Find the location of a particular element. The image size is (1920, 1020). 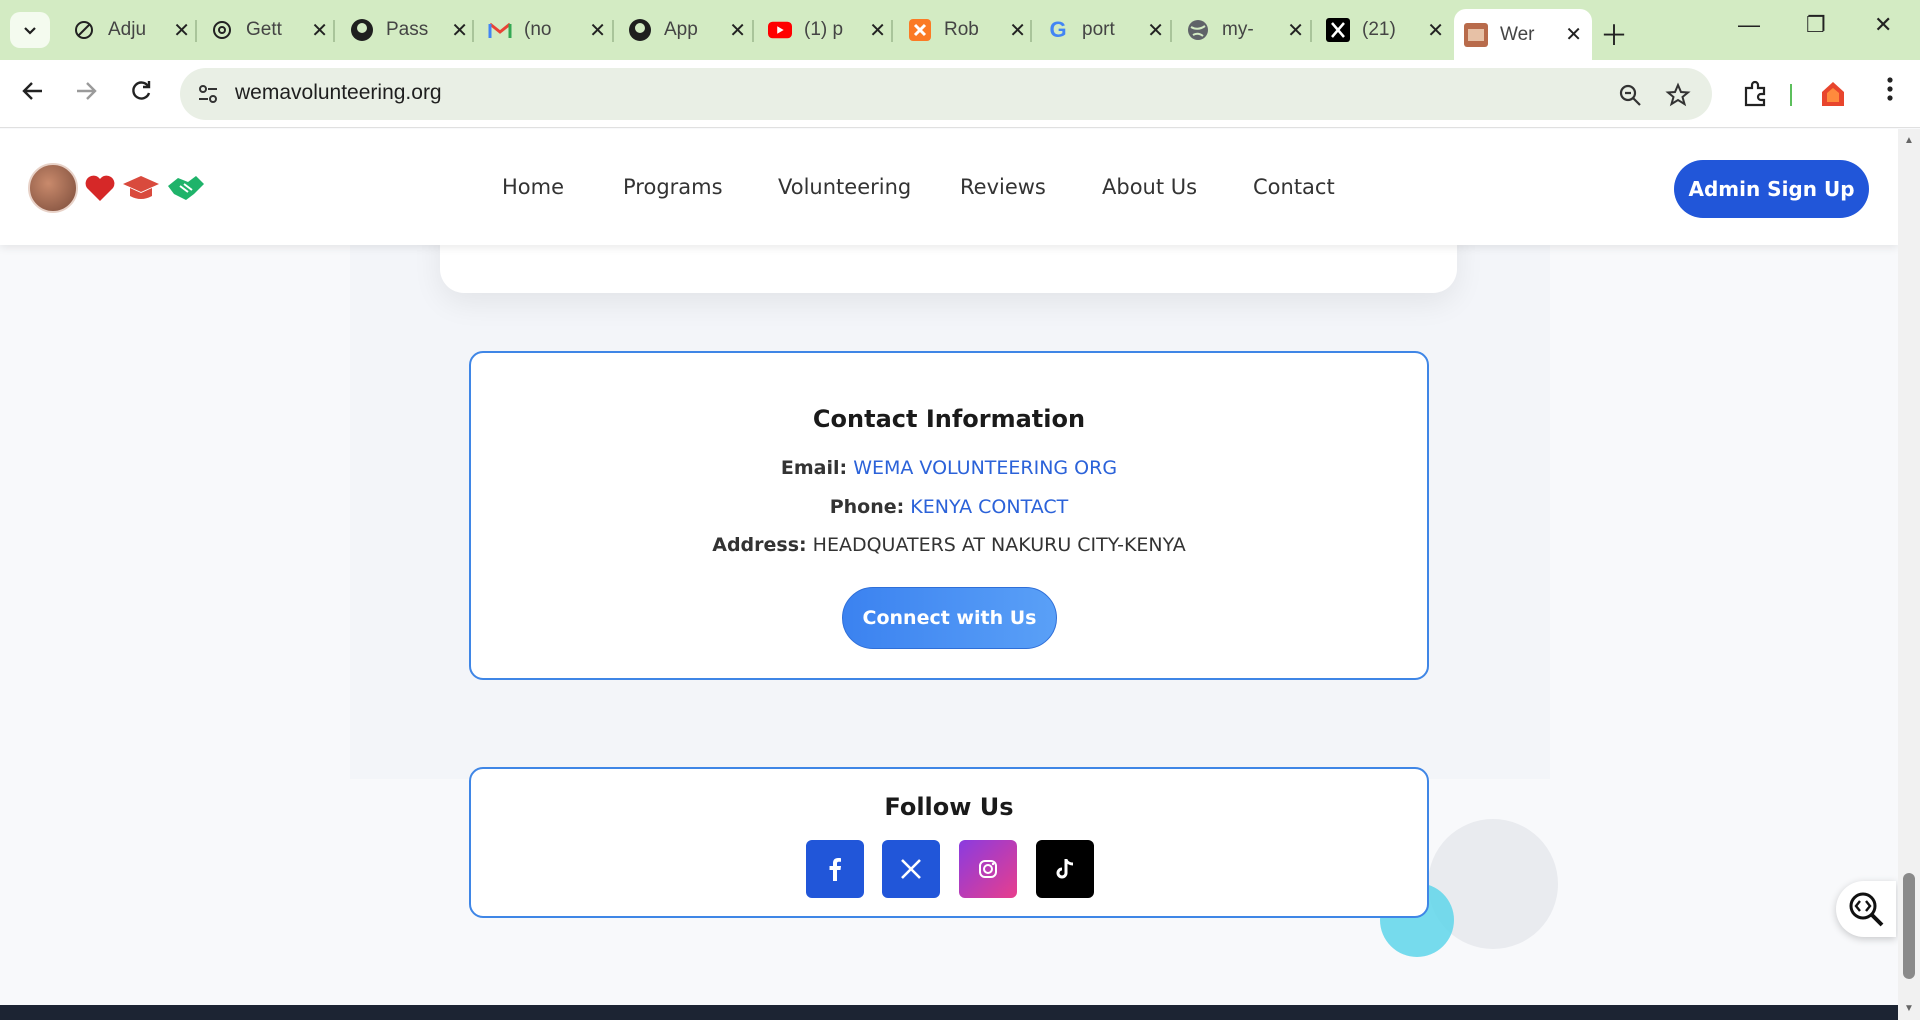

tab-title: (1) p is located at coordinates (824, 29).